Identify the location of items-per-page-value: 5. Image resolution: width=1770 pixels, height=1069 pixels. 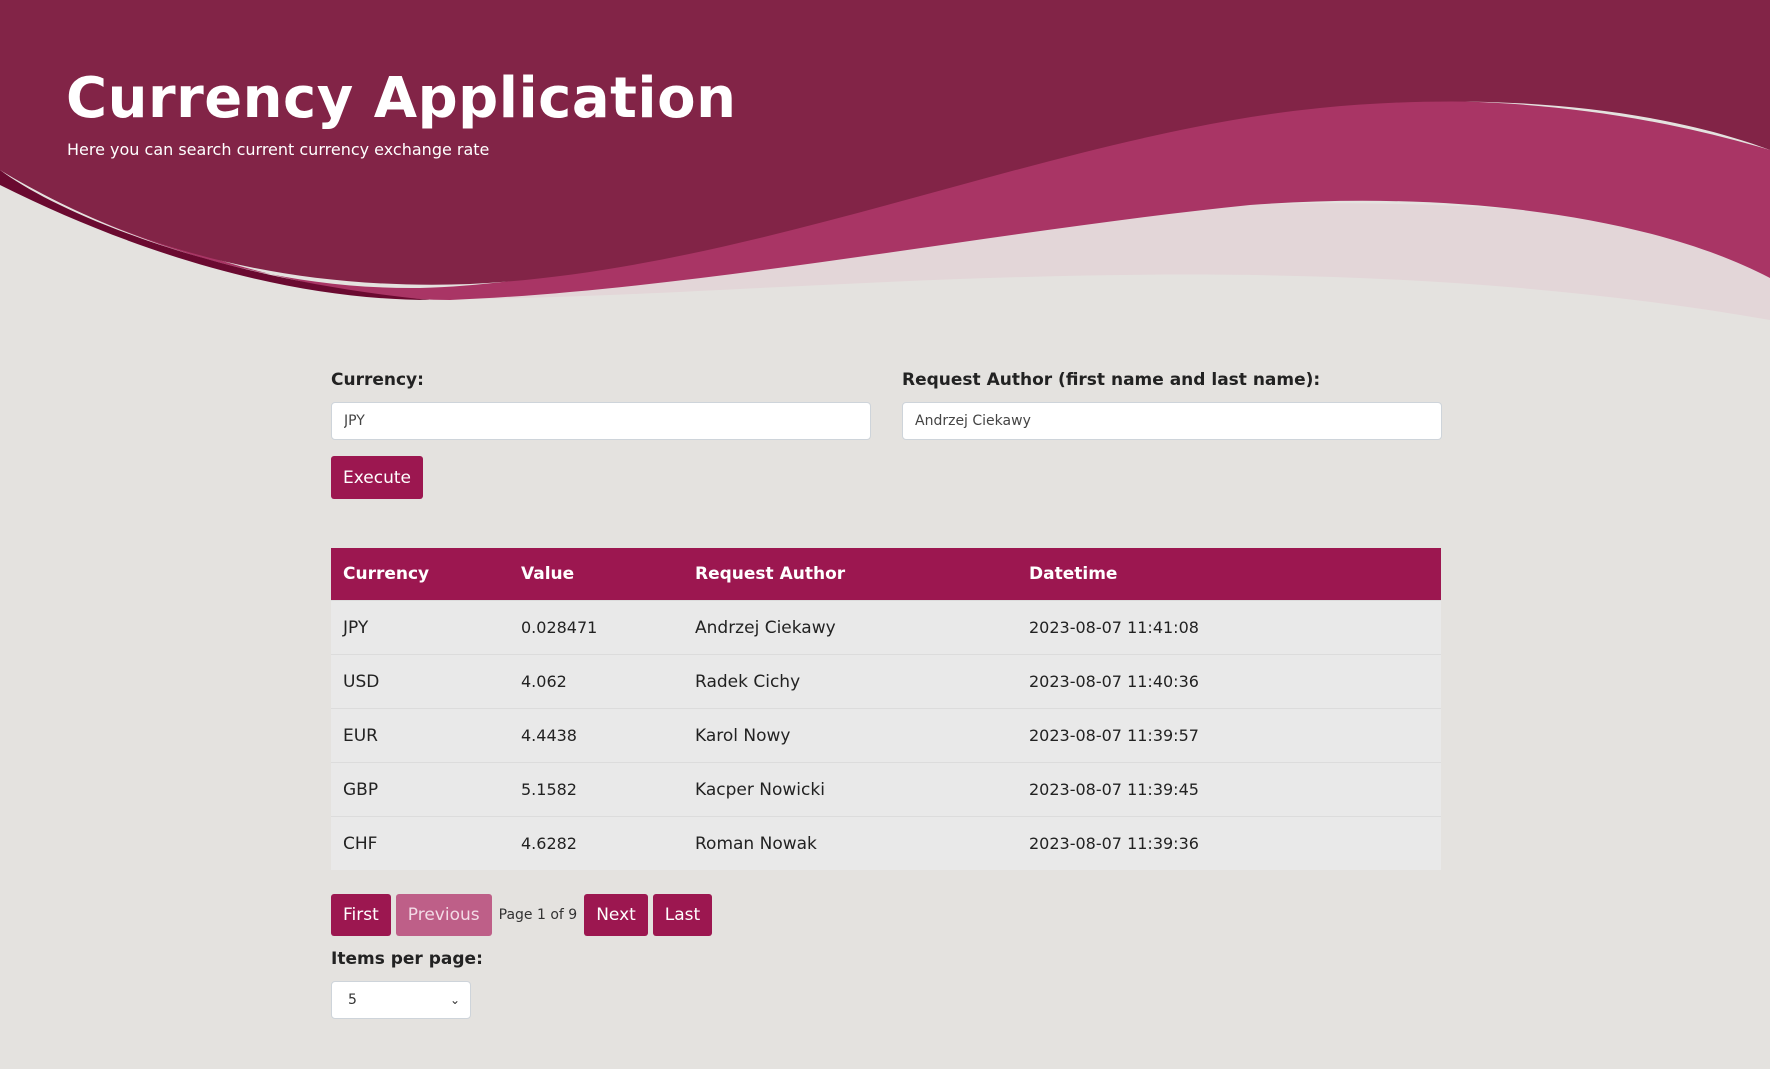
(352, 1000).